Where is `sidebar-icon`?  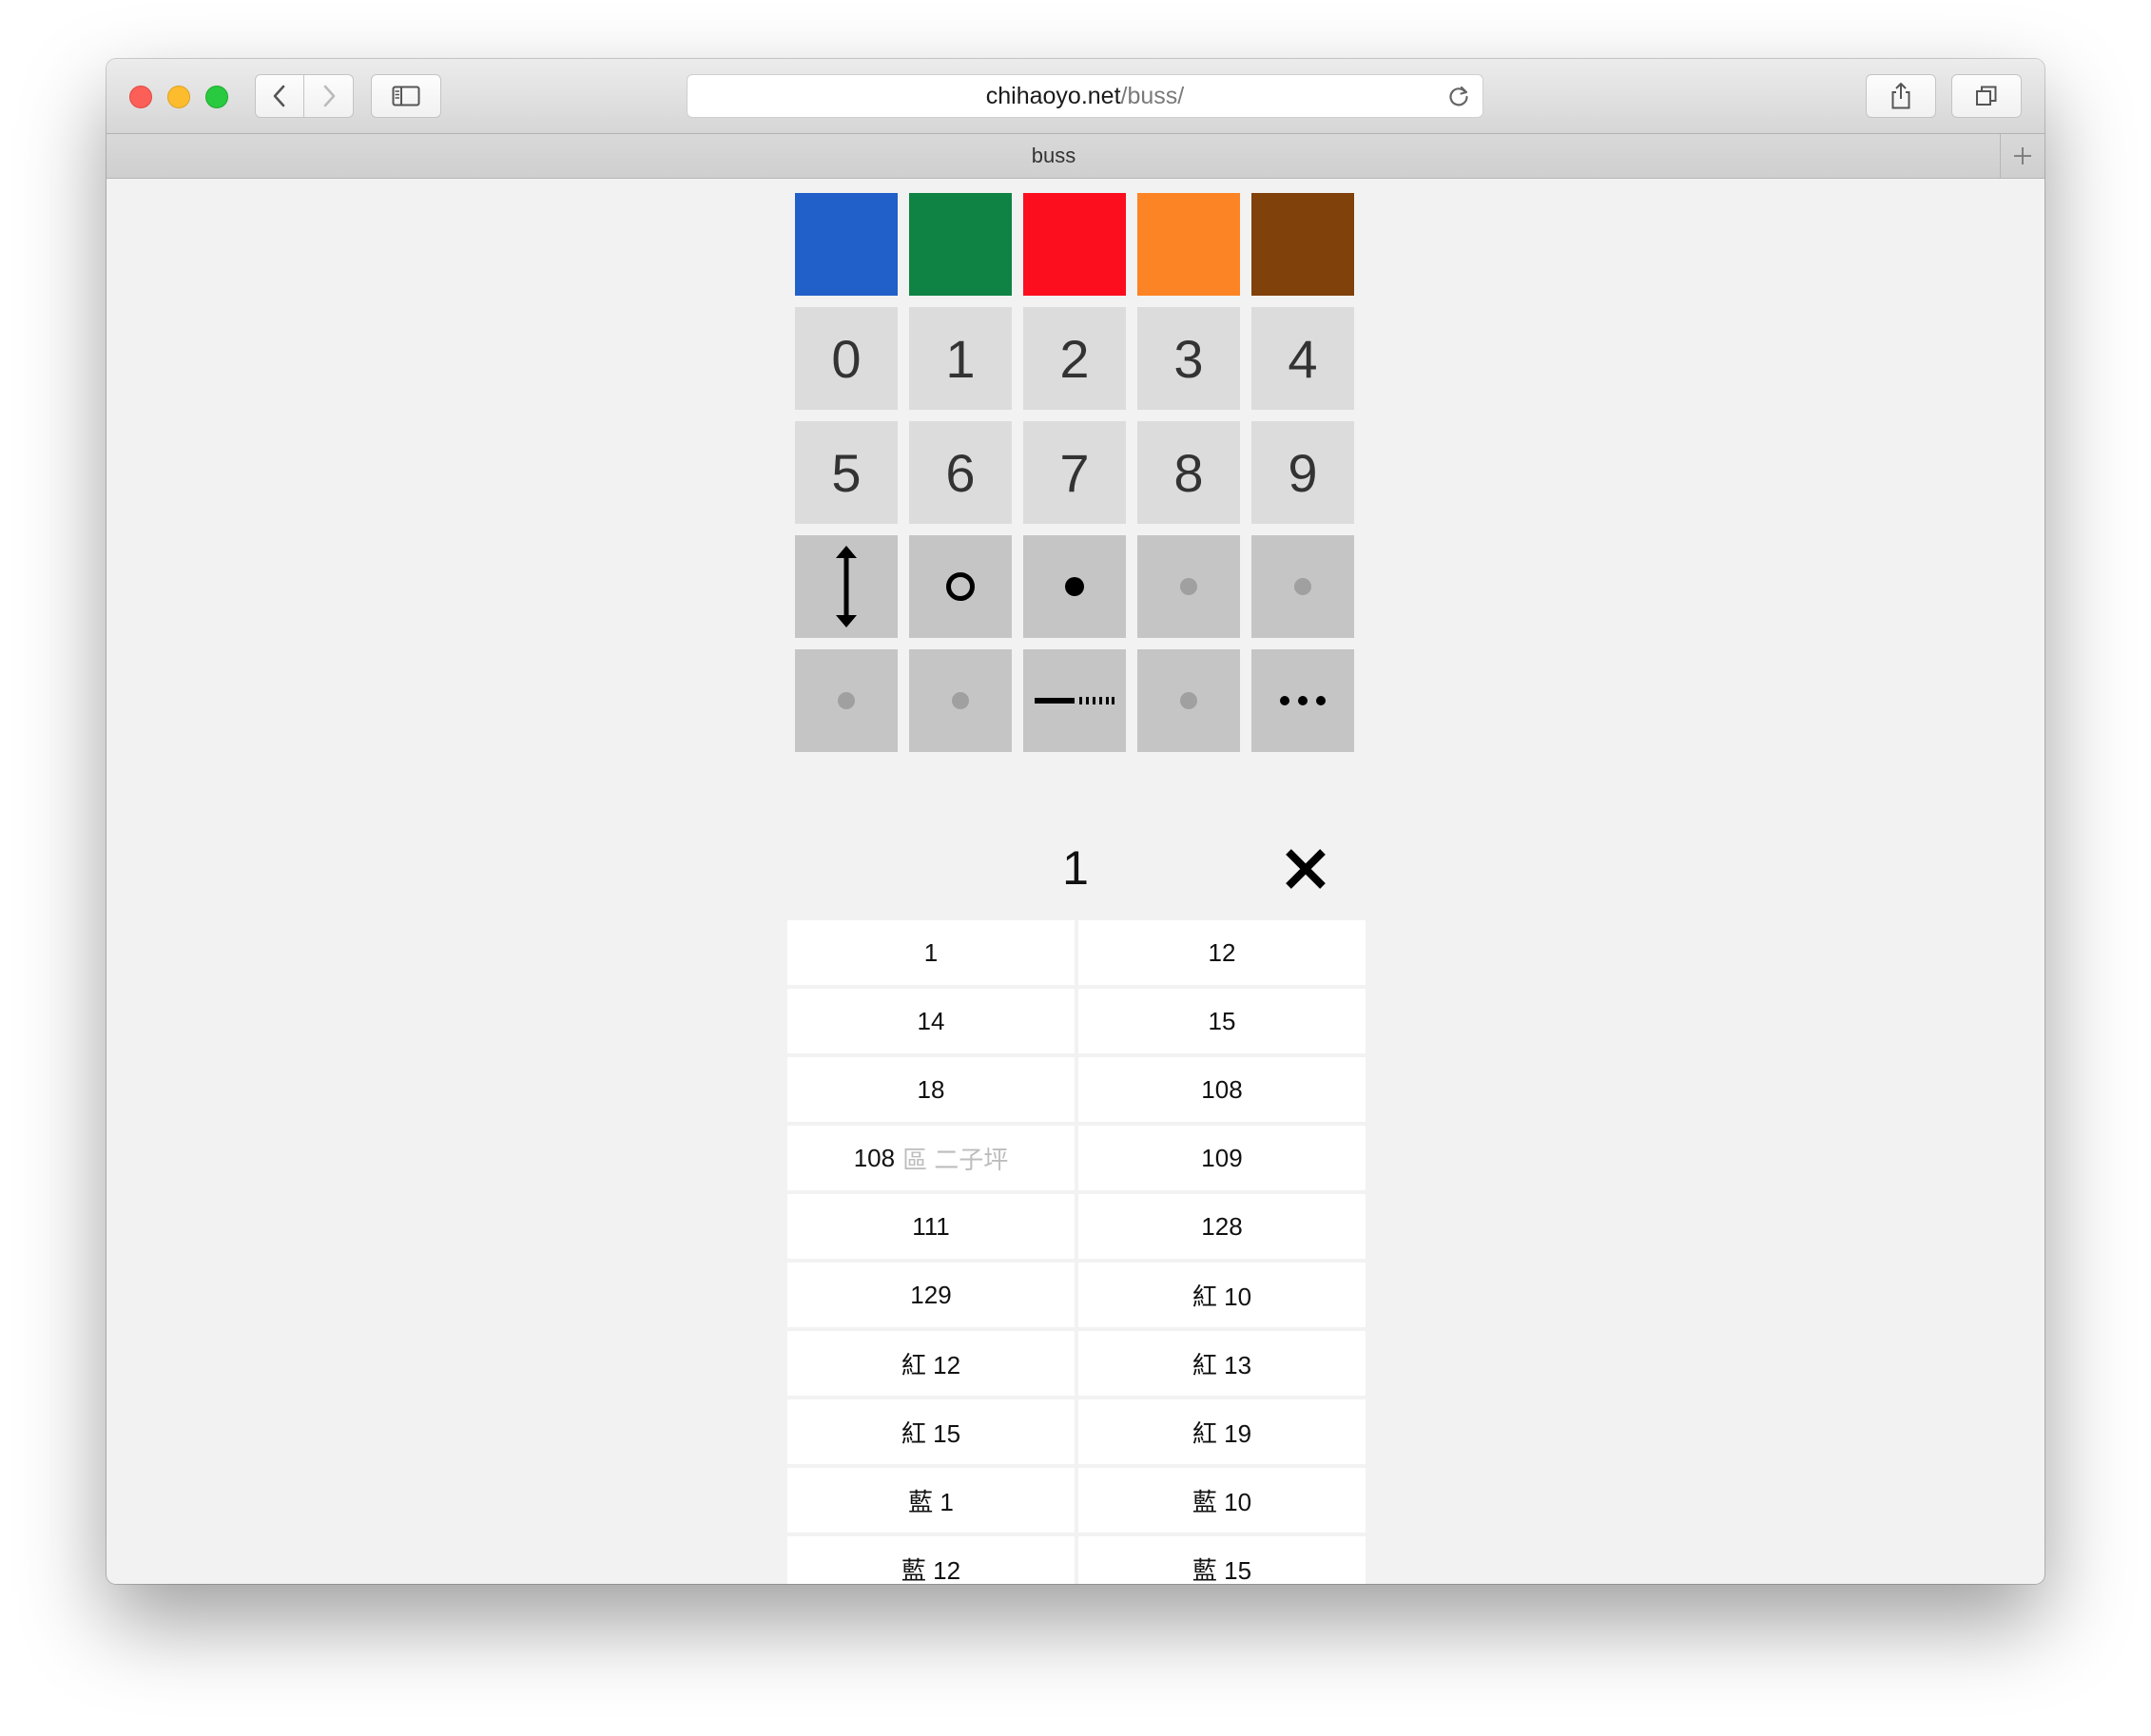 sidebar-icon is located at coordinates (406, 96).